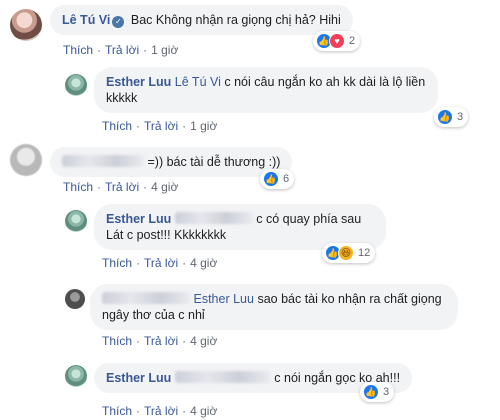  I want to click on reaction-count: 2, so click(352, 41).